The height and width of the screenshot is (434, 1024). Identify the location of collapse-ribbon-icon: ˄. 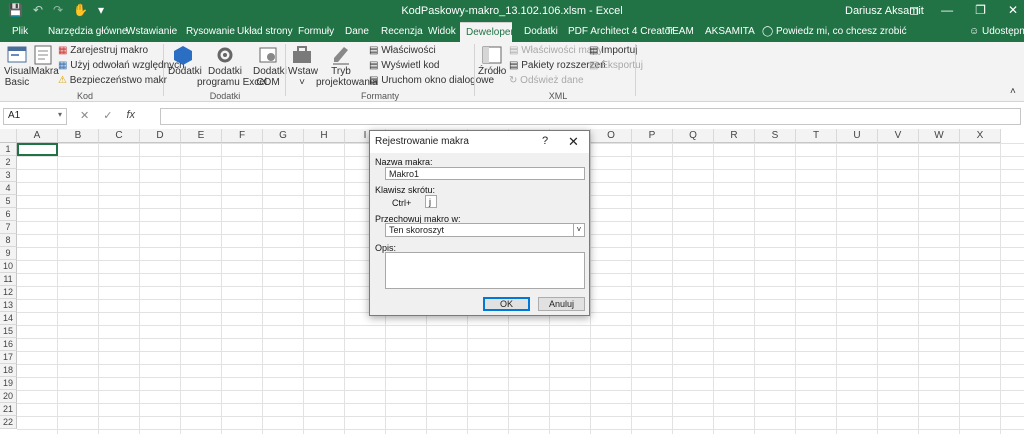
(1013, 91).